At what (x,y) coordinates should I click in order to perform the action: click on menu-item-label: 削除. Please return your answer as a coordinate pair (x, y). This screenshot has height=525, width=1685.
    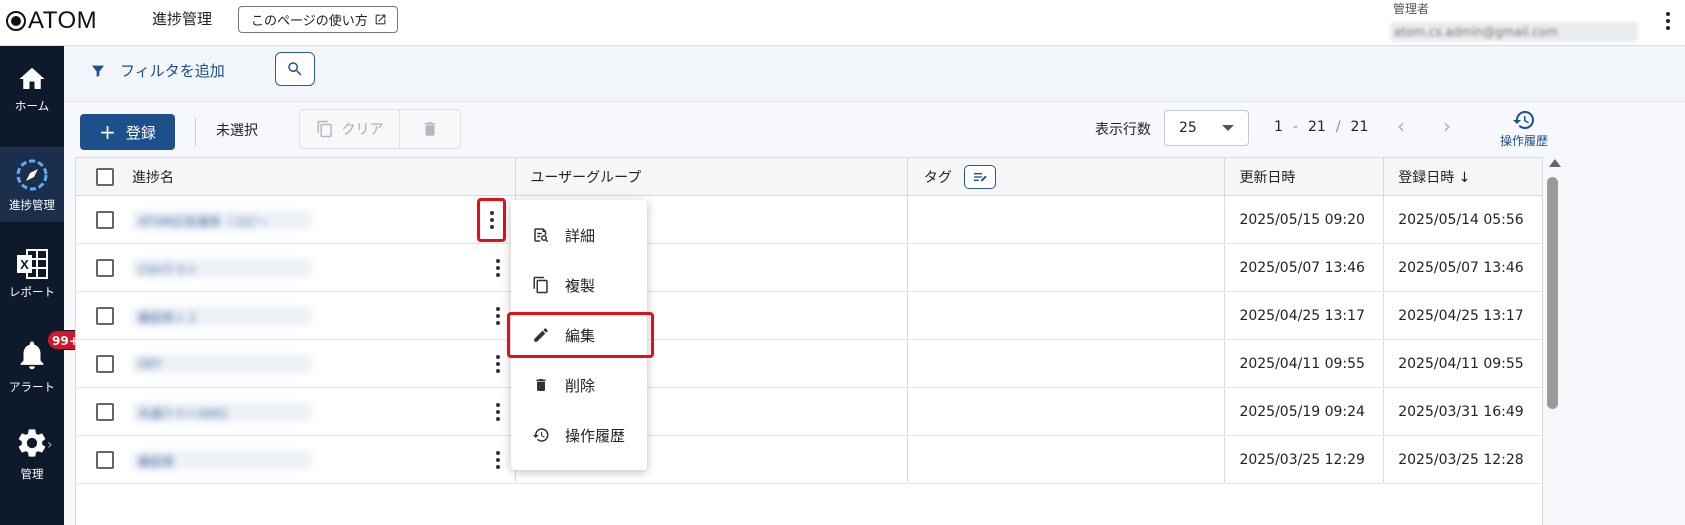
    Looking at the image, I should click on (580, 385).